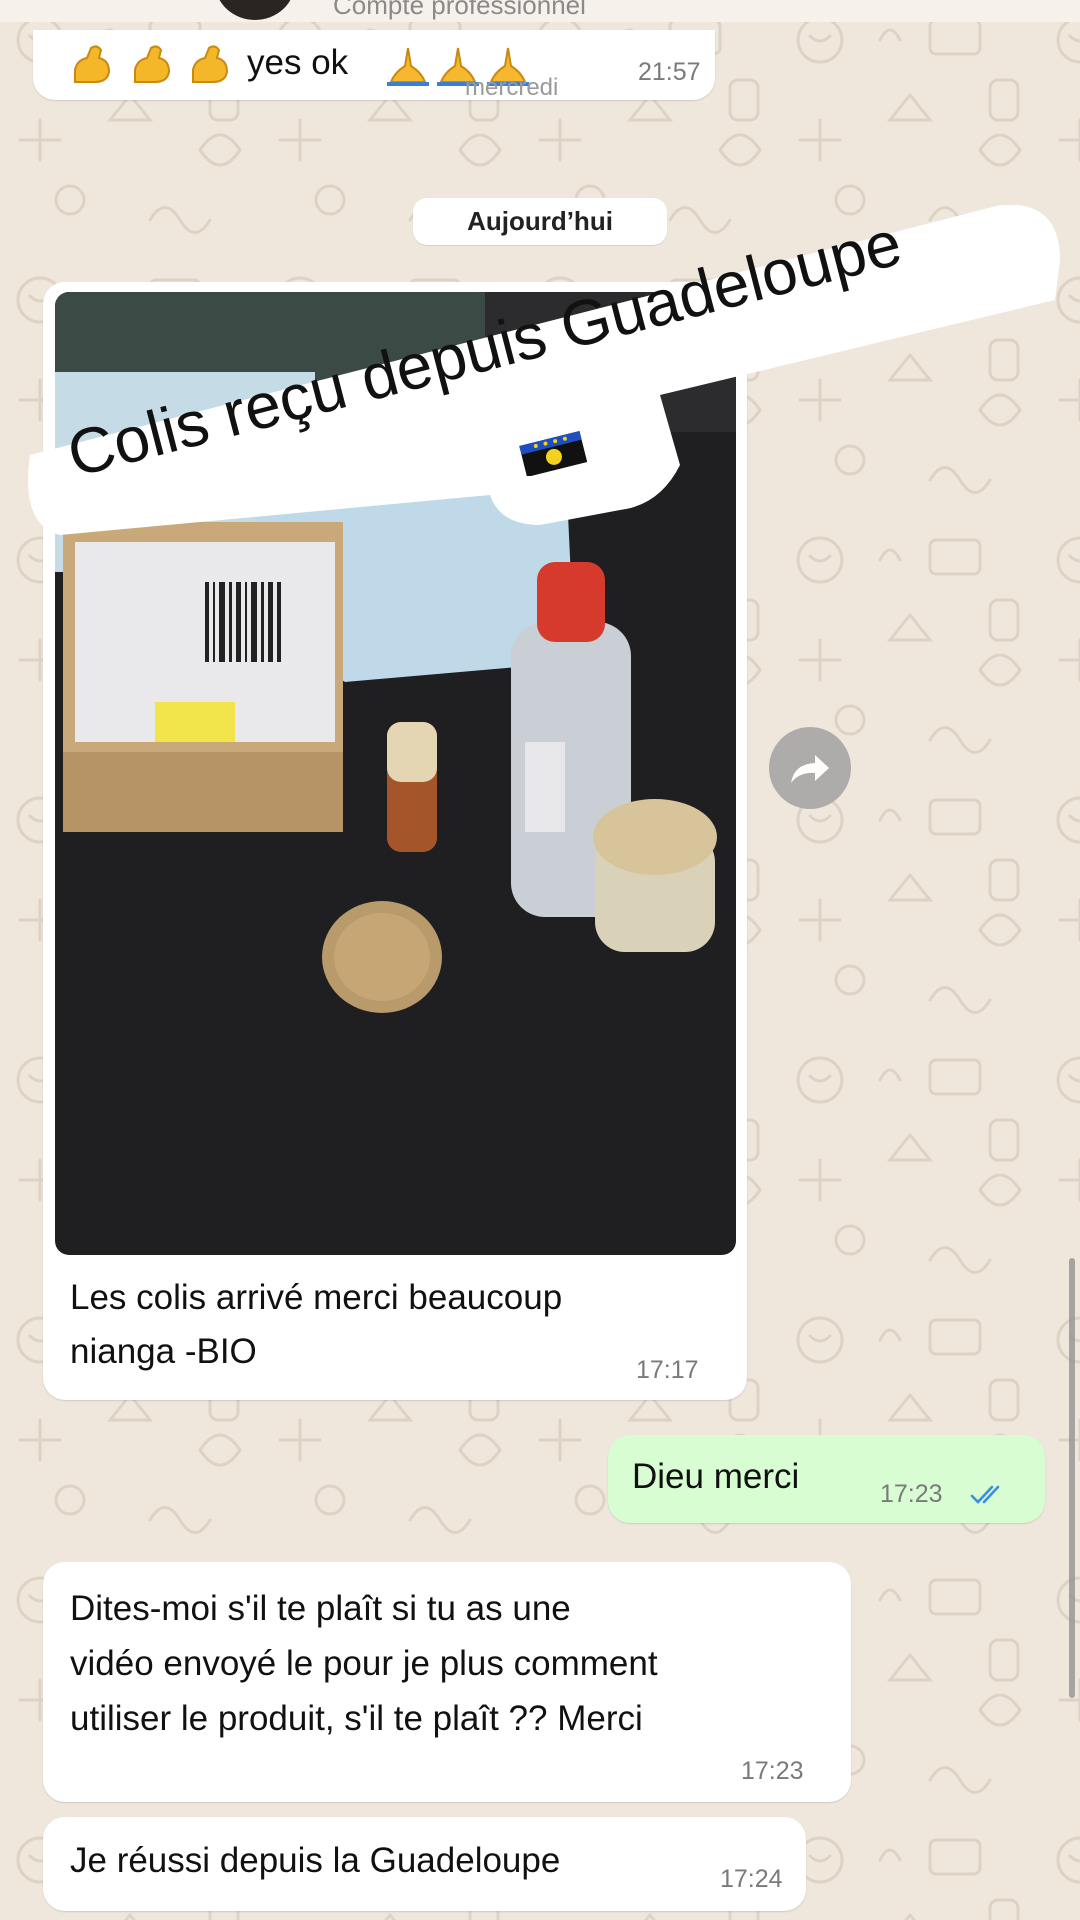 The height and width of the screenshot is (1920, 1080). Describe the element at coordinates (553, 453) in the screenshot. I see `guadeloupe-flag-emoji` at that location.